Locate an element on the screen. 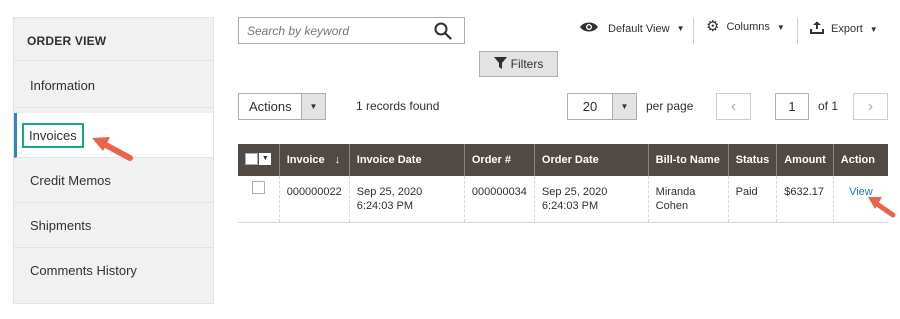  cell-bill-to-name: Miranda Cohen is located at coordinates (688, 199).